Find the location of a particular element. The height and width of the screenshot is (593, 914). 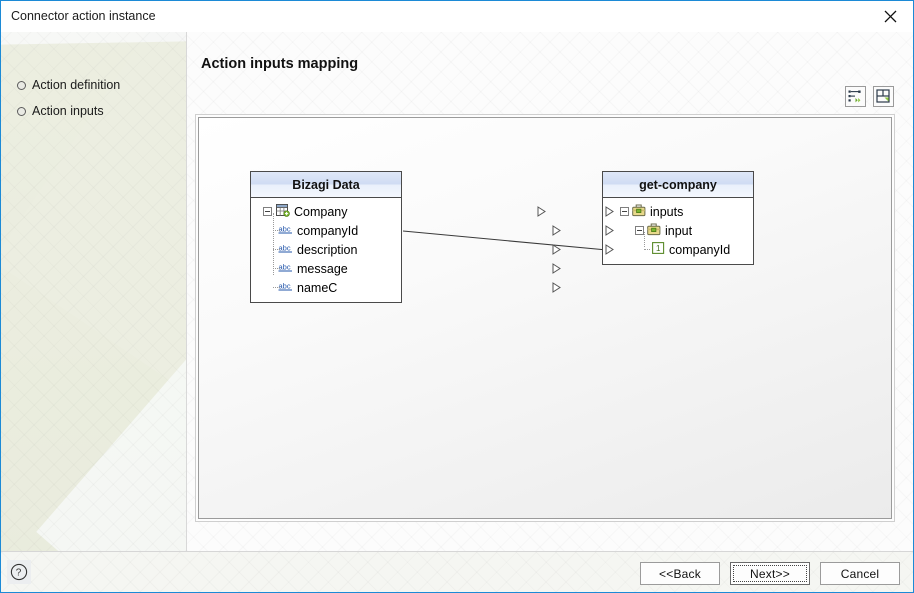

tree-row: 1 companyId is located at coordinates (678, 245).